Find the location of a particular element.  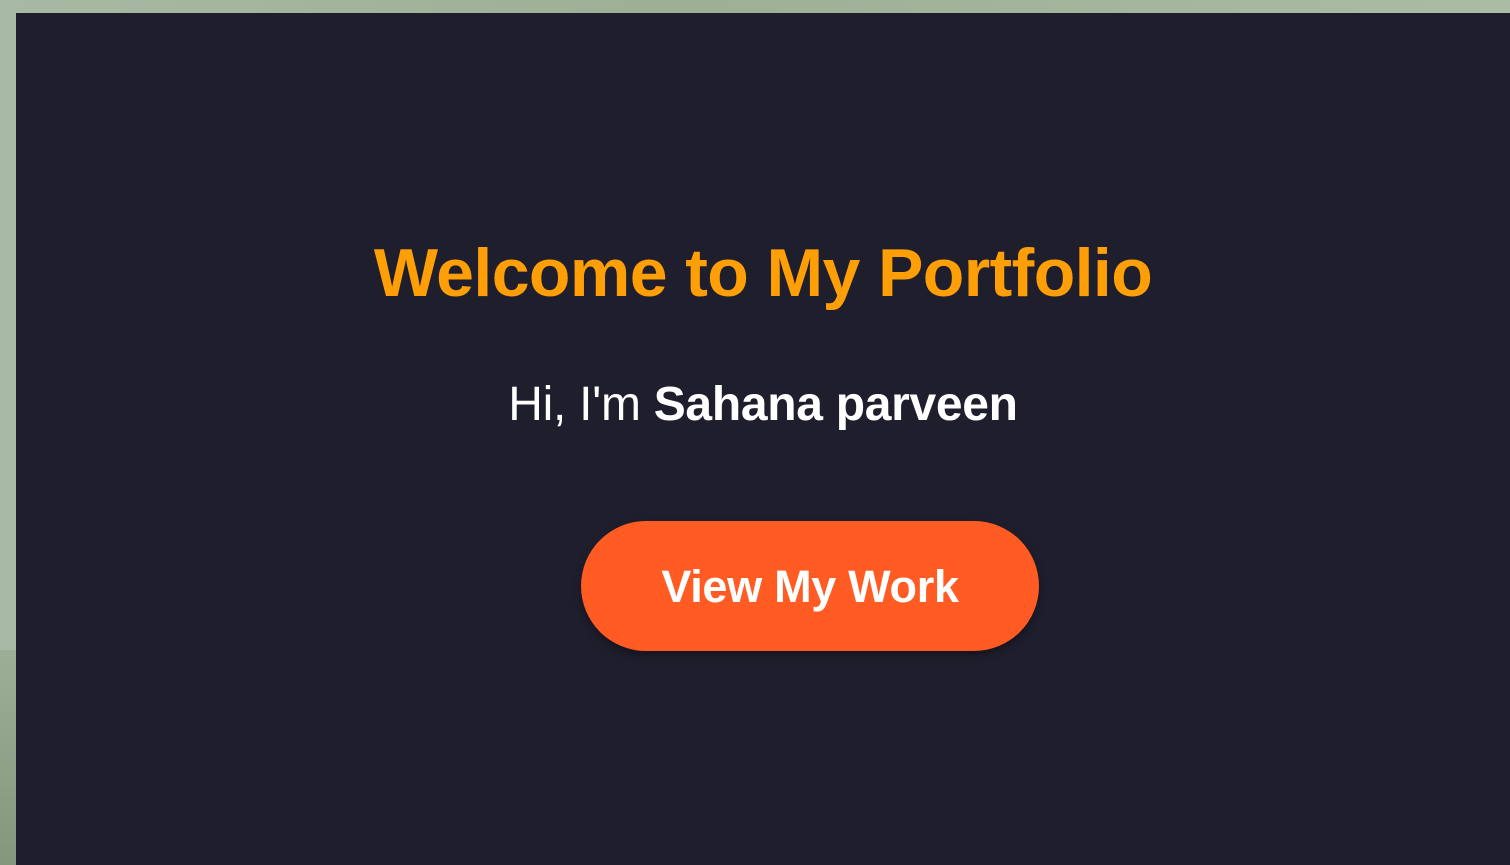

intro-prefix: Hi, I'm is located at coordinates (574, 404).